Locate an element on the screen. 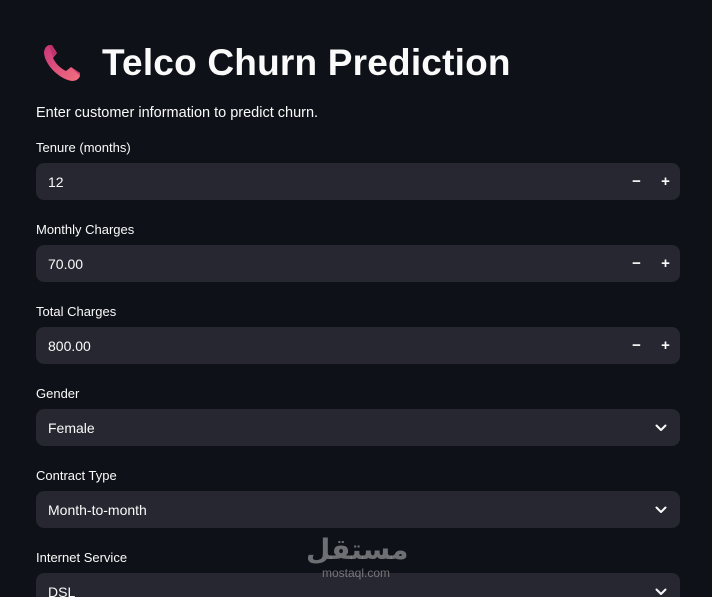 The image size is (712, 597). gender-select: Female is located at coordinates (358, 427).